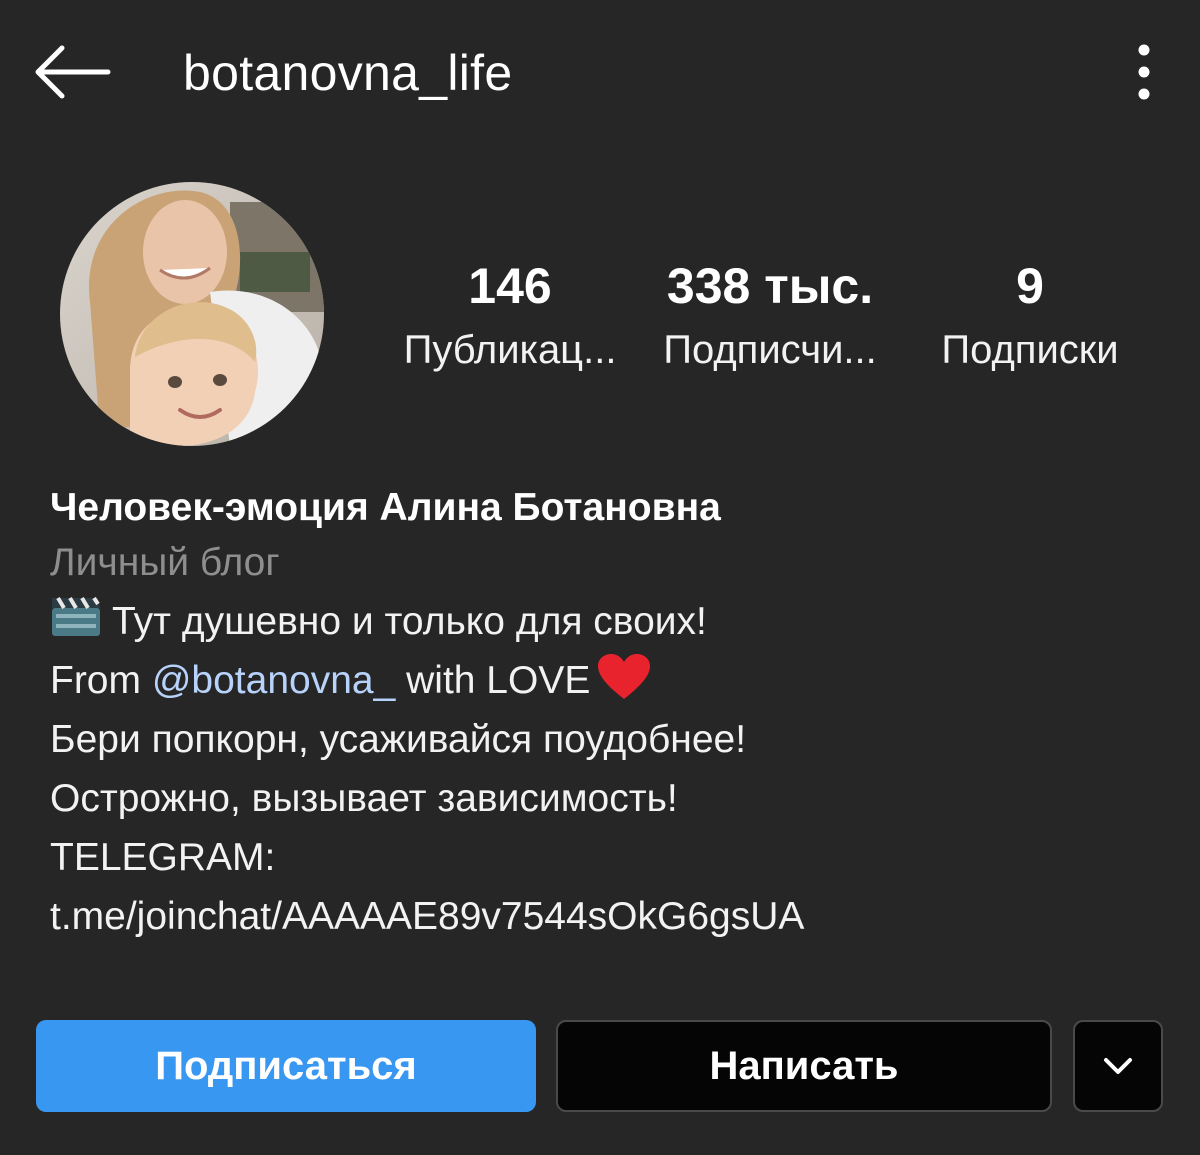  I want to click on bio-mention-link: @botanovna_, so click(273, 680).